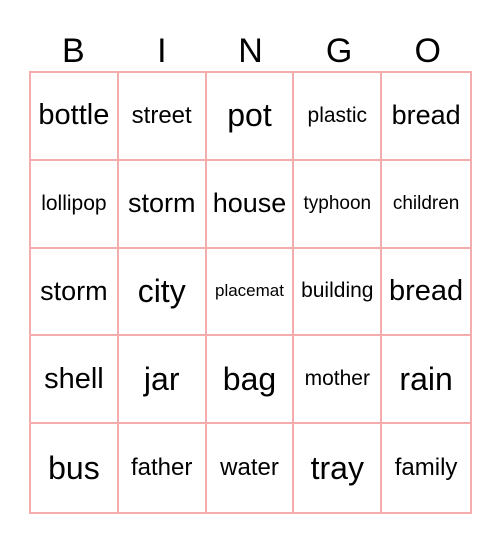 The image size is (501, 544). What do you see at coordinates (338, 468) in the screenshot?
I see `bingo-cell: tray` at bounding box center [338, 468].